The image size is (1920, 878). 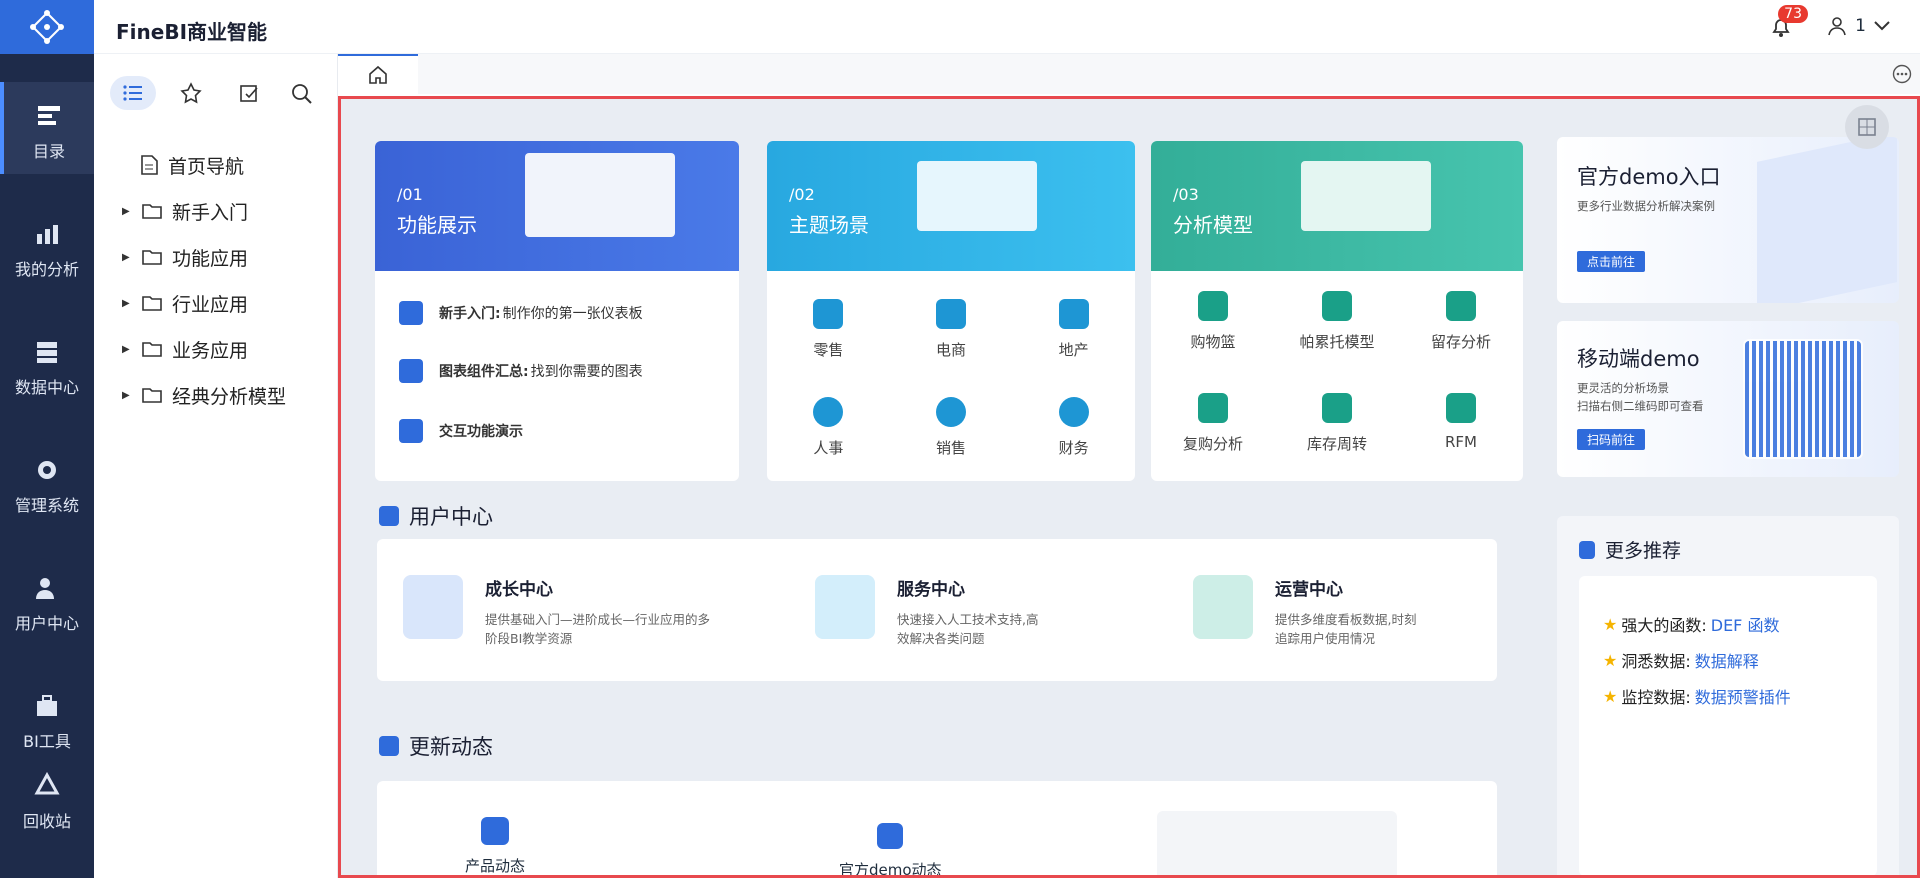 I want to click on left-navigation: 目录 我的分析 数据中心 管理系统 用户中心 BI工具 回收站, so click(x=47, y=439).